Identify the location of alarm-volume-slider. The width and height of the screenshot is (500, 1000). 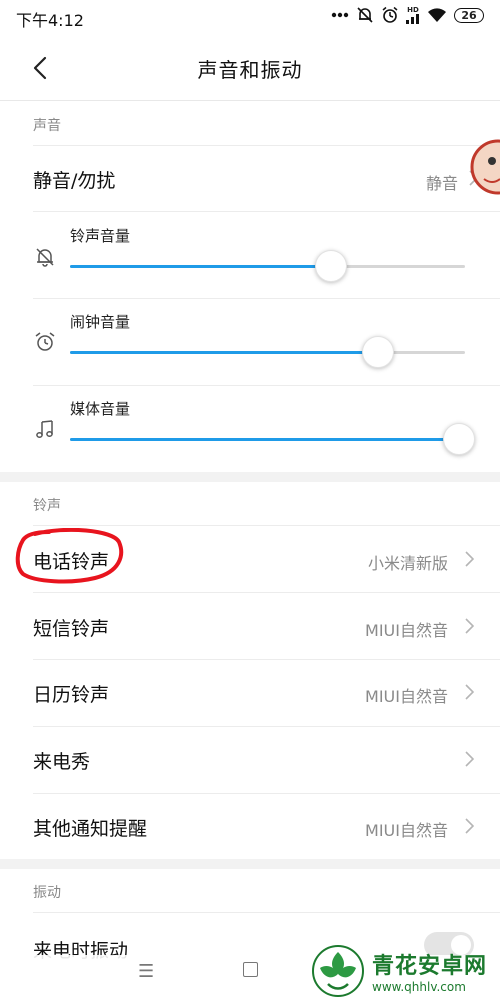
(267, 352).